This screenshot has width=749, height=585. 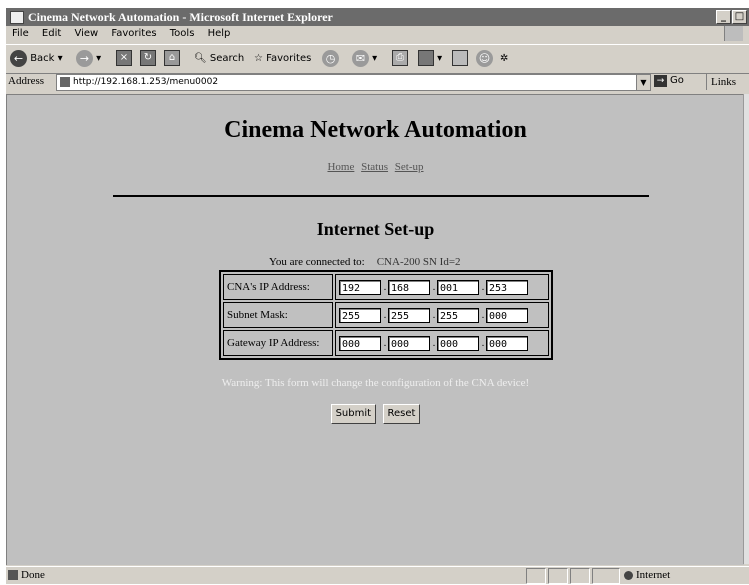 What do you see at coordinates (146, 82) in the screenshot?
I see `address-url: http://192.168.1.253/menu0002` at bounding box center [146, 82].